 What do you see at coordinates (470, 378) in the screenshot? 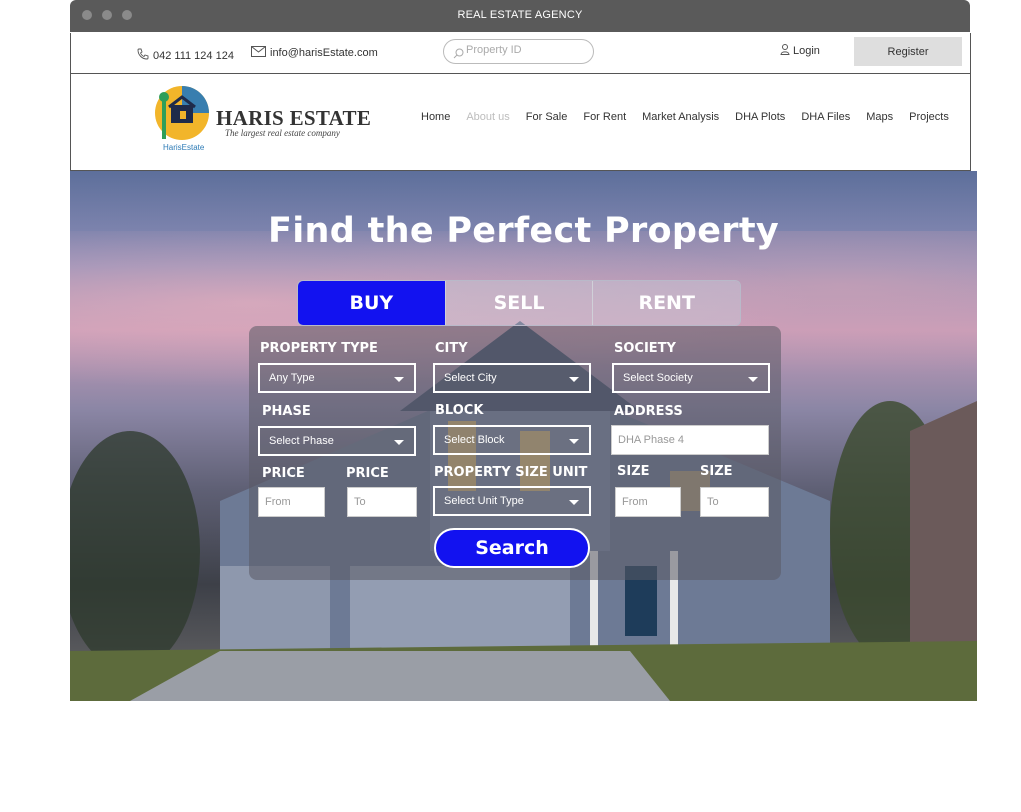
I see `city-value: Select City` at bounding box center [470, 378].